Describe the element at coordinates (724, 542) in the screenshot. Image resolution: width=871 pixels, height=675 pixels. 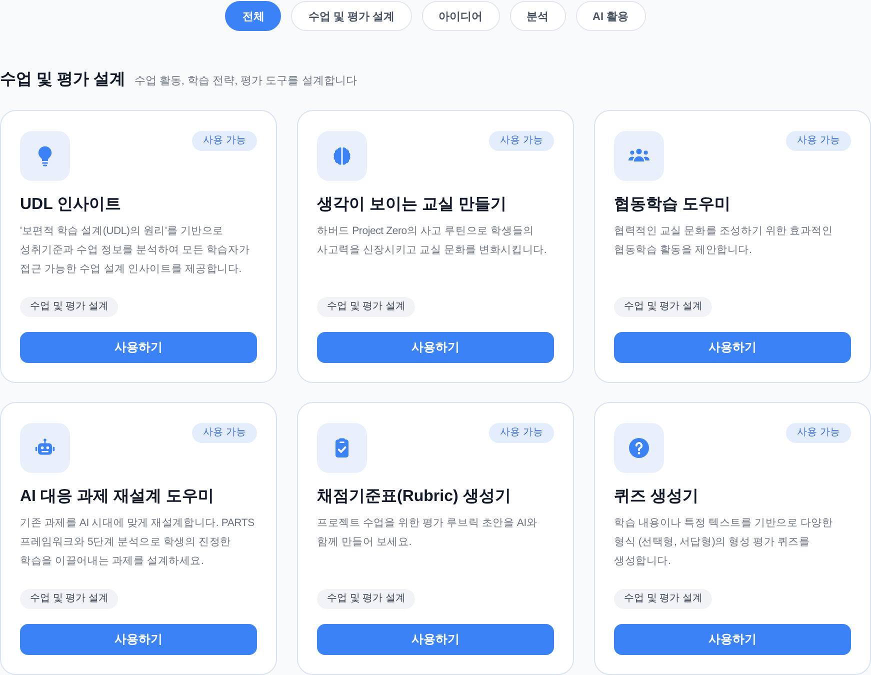
I see `card-description: 학습 내용이나 특정 텍스트를 기반으로 다양한 형식 (선택형, 서답형)의 형성 평가 퀴즈를 생성합니다.` at that location.